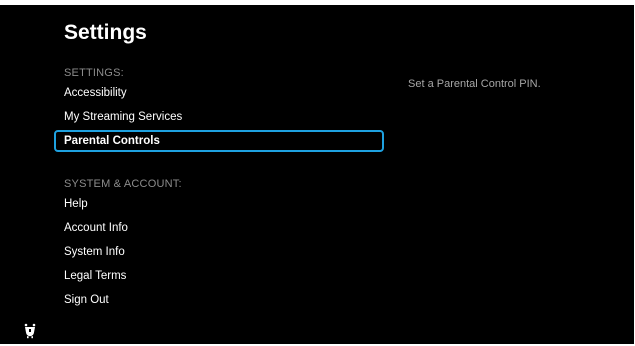 This screenshot has width=635, height=346. What do you see at coordinates (219, 204) in the screenshot?
I see `menu-item-help: Help` at bounding box center [219, 204].